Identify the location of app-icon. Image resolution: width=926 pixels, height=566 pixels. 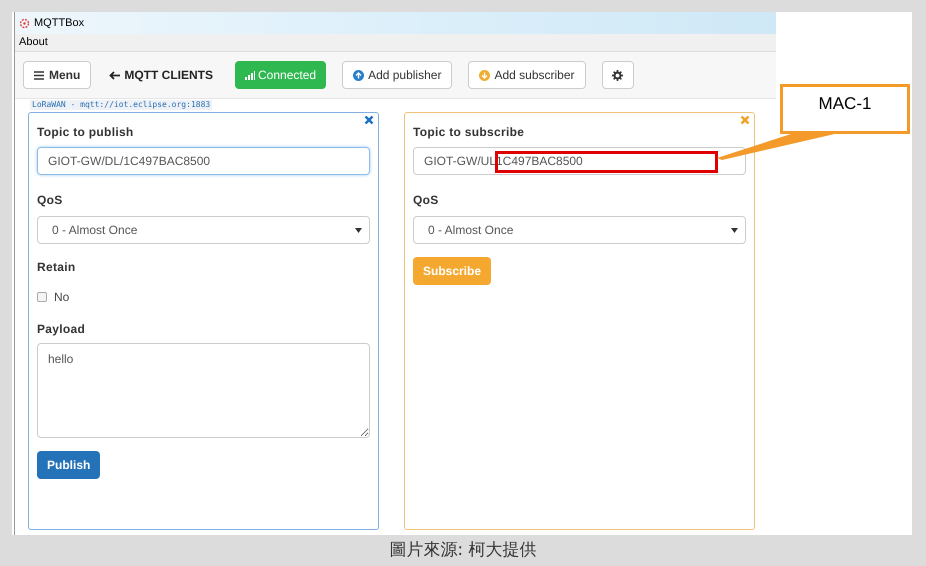
(24, 23).